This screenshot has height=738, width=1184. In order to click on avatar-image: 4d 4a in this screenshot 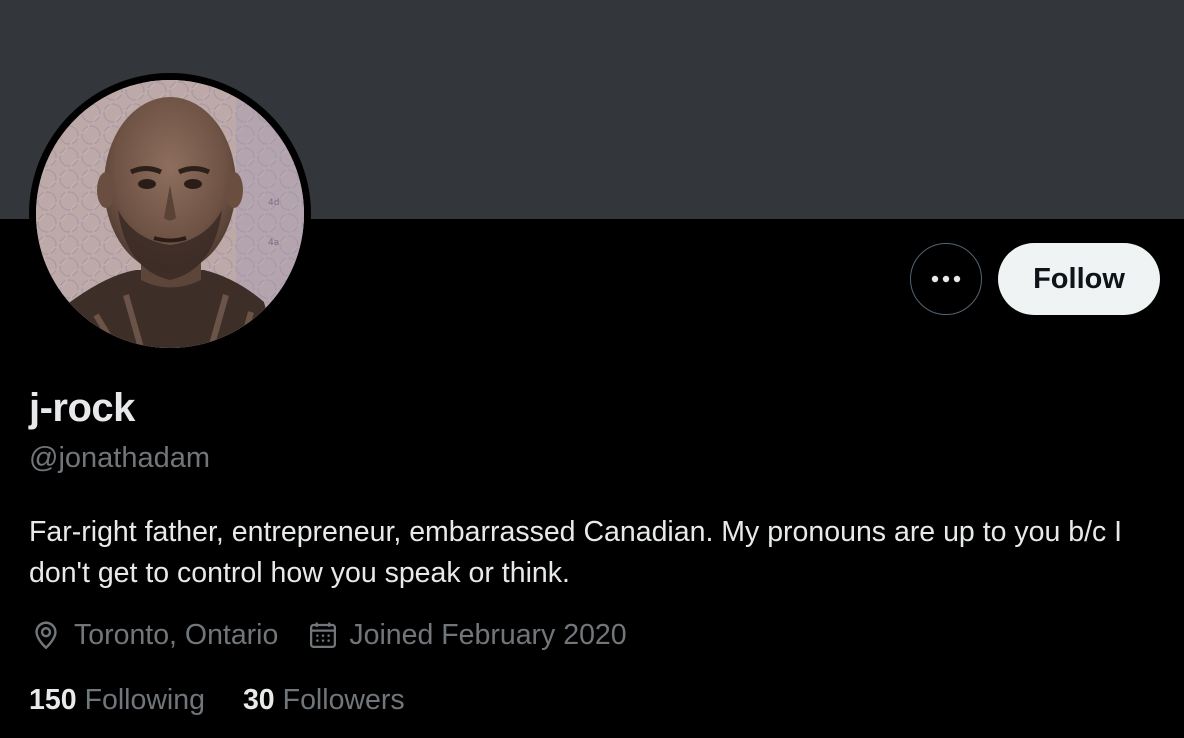, I will do `click(170, 214)`.